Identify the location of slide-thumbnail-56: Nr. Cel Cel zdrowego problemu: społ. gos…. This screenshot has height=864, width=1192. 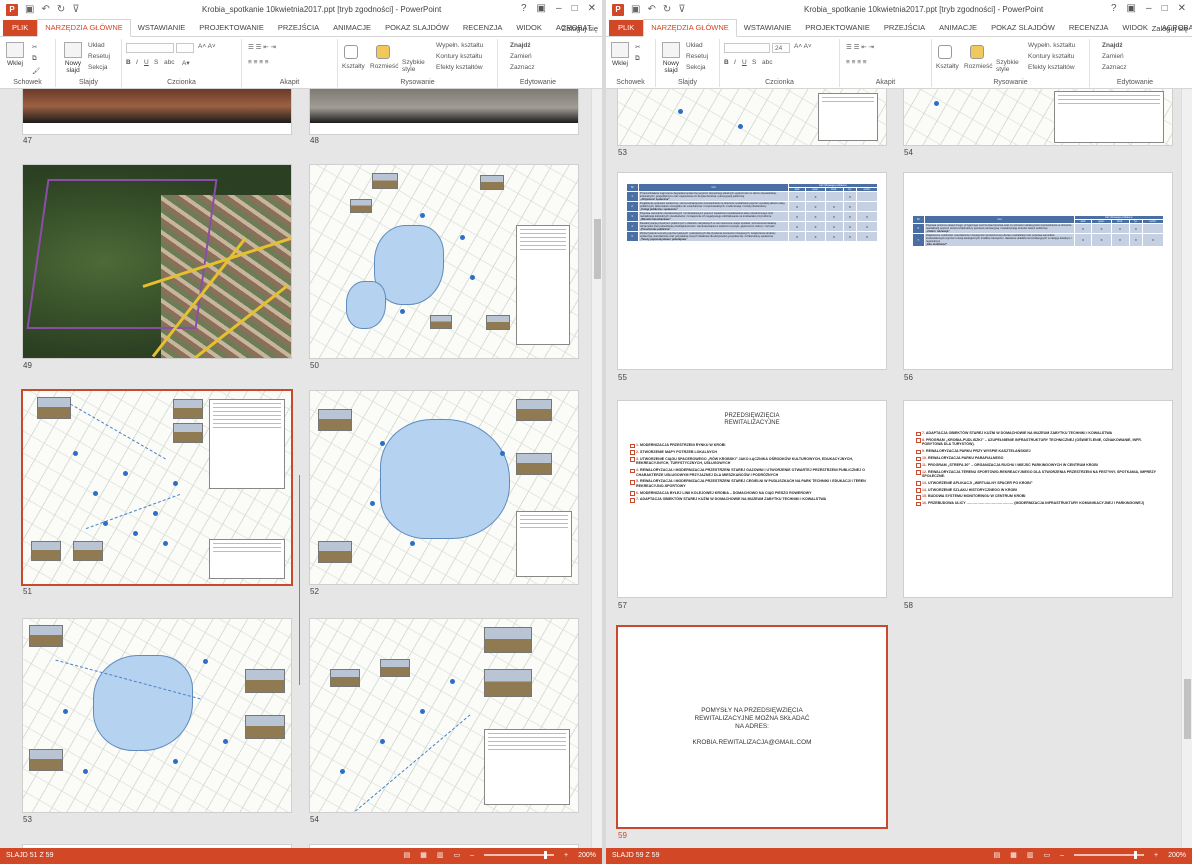
(1038, 271).